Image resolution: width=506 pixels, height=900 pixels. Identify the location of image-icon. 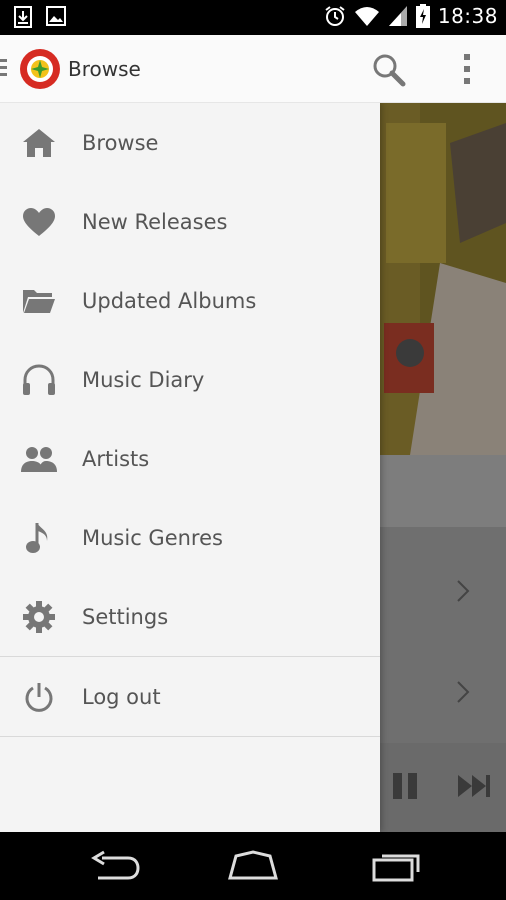
(56, 16).